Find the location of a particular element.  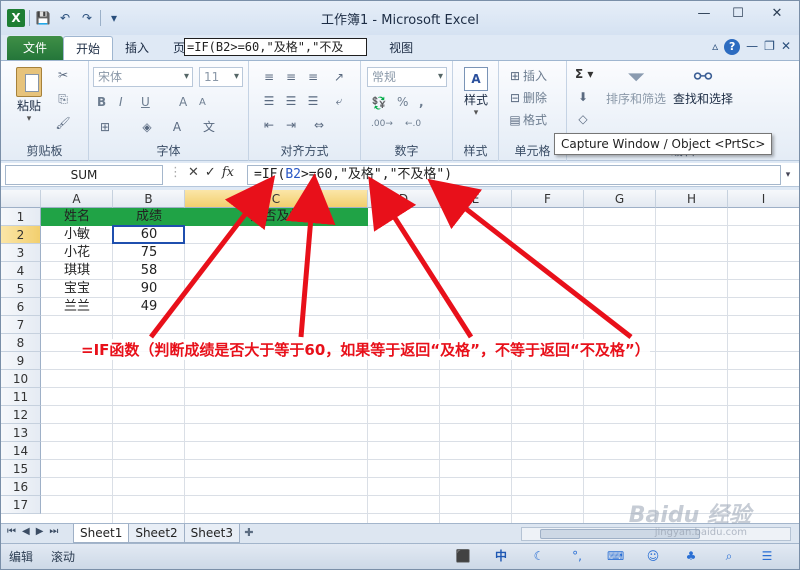

cell-name: 小花 is located at coordinates (77, 253).